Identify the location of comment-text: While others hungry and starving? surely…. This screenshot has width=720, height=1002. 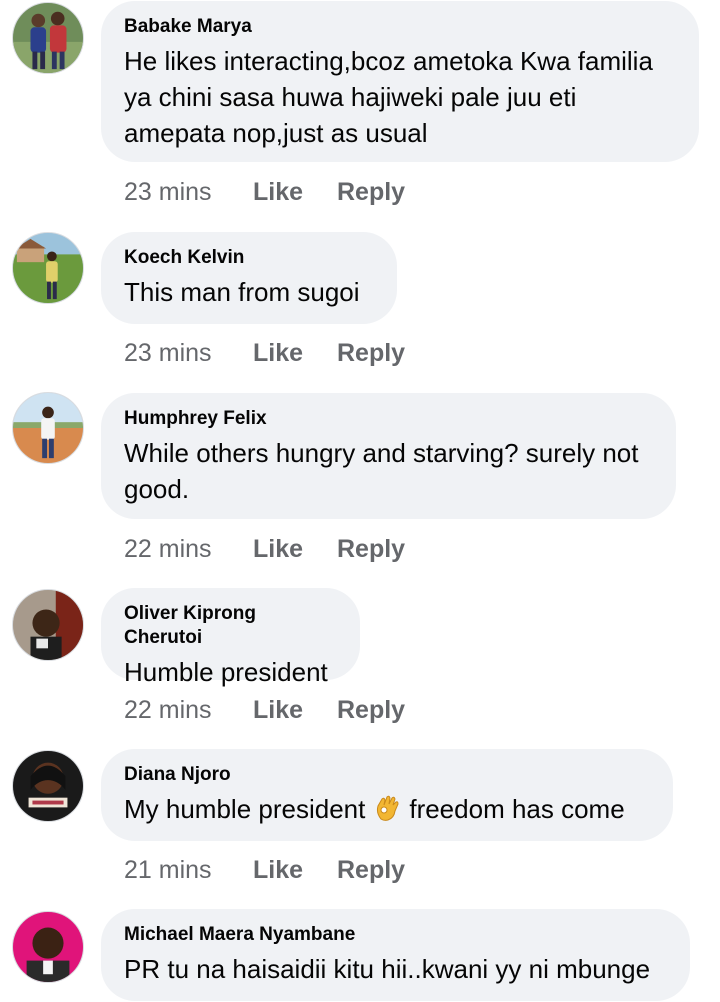
(381, 471).